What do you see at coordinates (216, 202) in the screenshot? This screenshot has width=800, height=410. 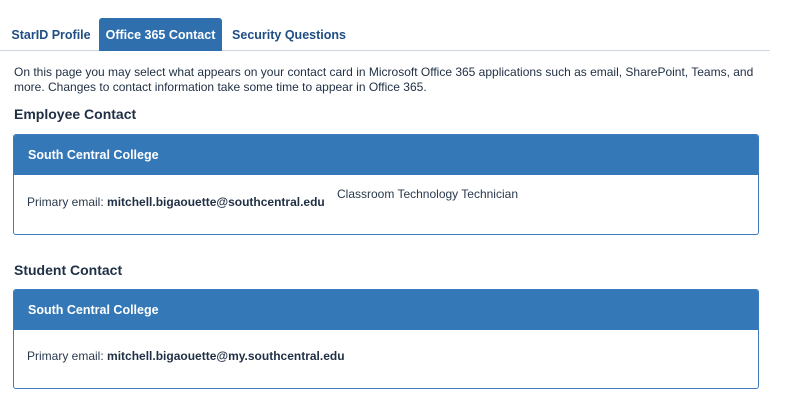 I see `employee-email-value: mitchell.bigaouette@southcentral.edu` at bounding box center [216, 202].